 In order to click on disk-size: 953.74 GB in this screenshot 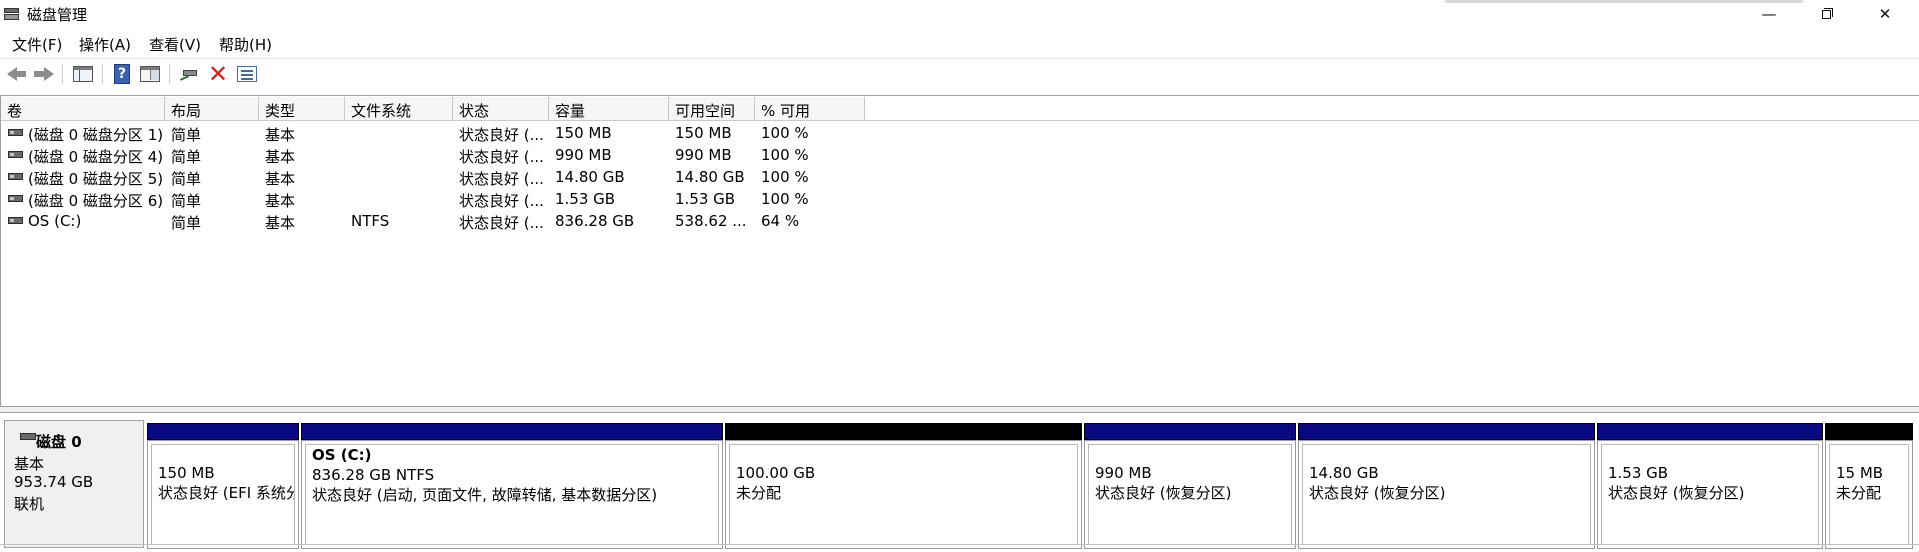, I will do `click(54, 482)`.